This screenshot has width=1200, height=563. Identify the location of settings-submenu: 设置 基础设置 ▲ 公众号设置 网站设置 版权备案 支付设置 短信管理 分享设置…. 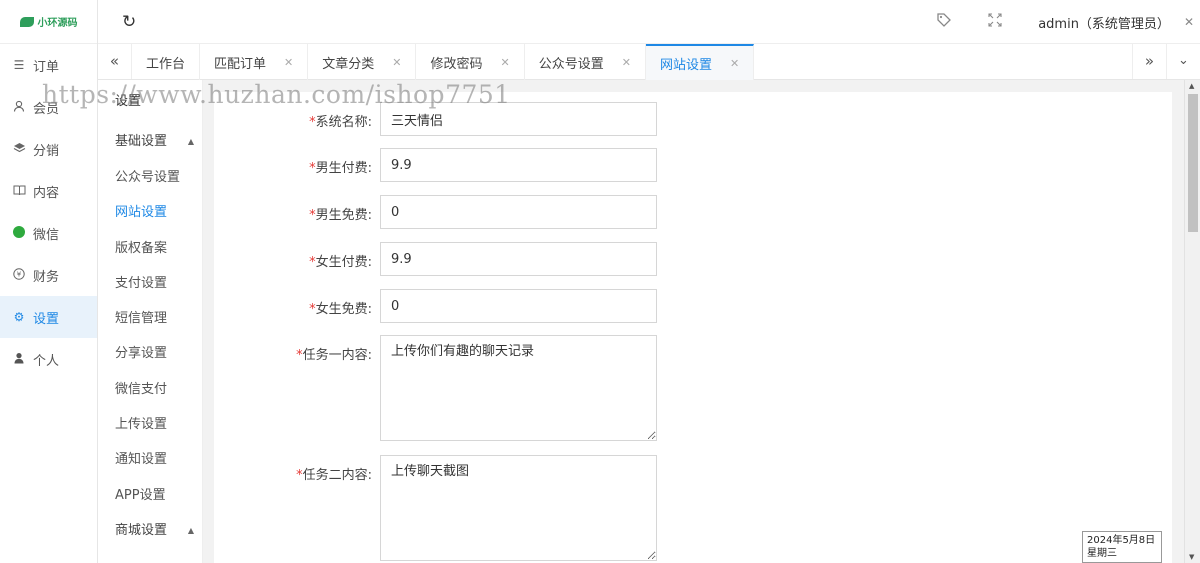
(150, 321).